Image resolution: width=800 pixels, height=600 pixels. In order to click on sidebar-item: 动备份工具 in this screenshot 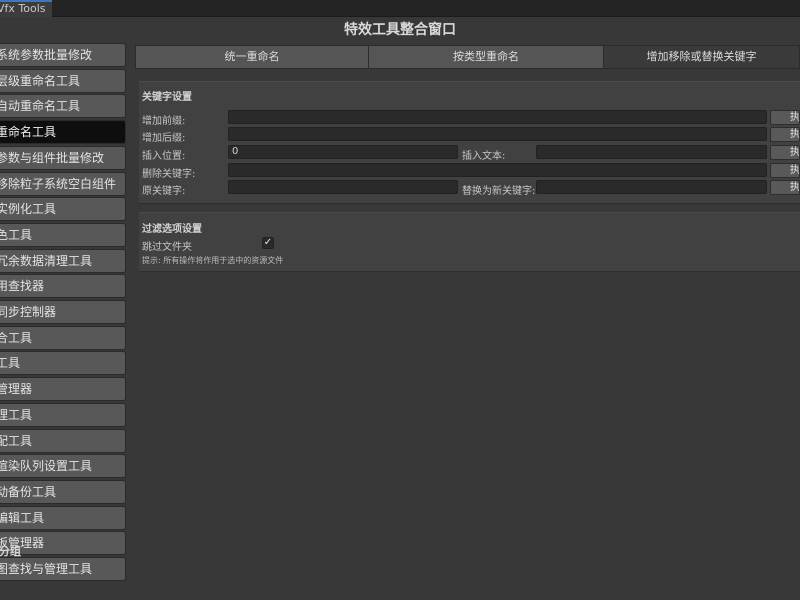, I will do `click(63, 491)`.